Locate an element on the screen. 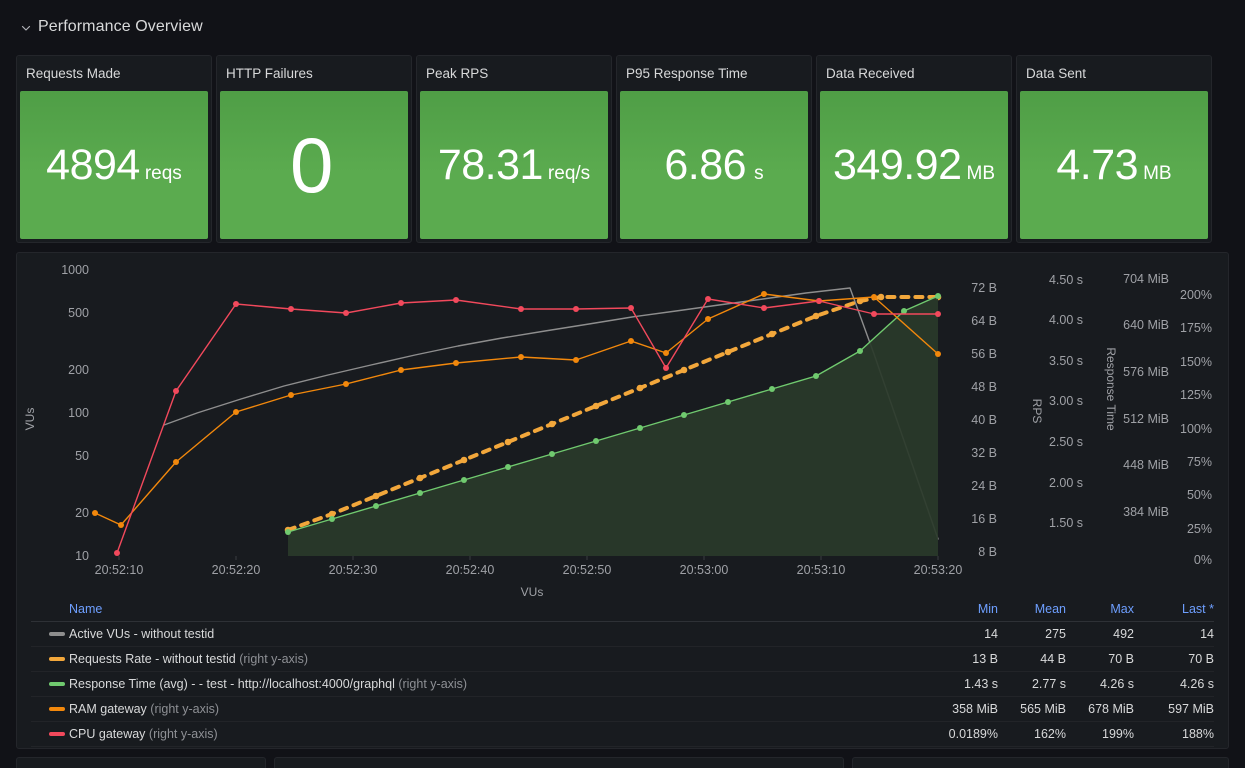  stat-title: Data Sent is located at coordinates (1114, 73).